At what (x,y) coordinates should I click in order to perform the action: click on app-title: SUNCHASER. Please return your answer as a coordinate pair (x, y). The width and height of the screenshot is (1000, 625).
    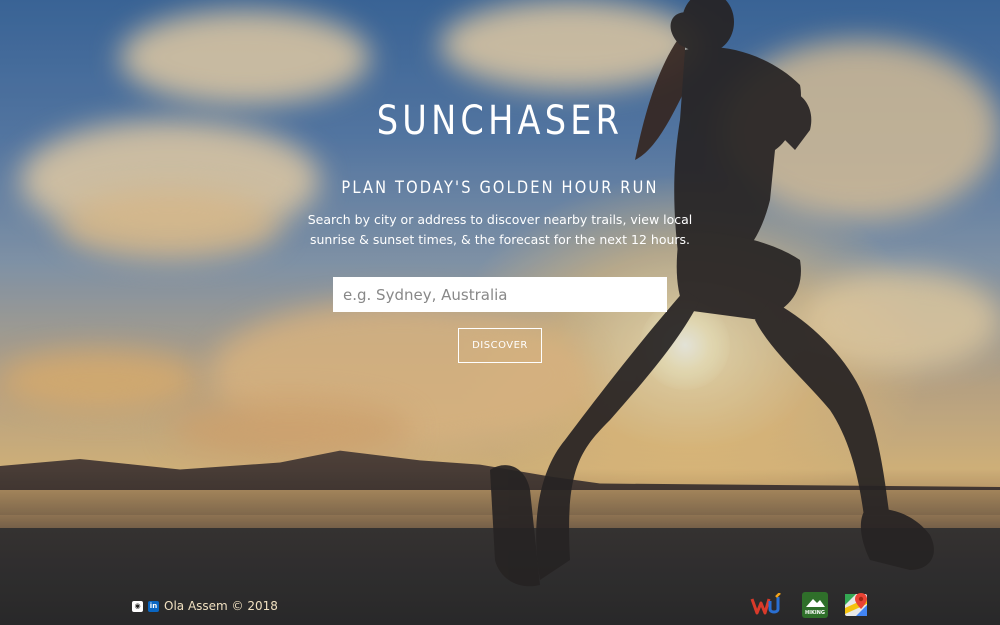
    Looking at the image, I should click on (500, 121).